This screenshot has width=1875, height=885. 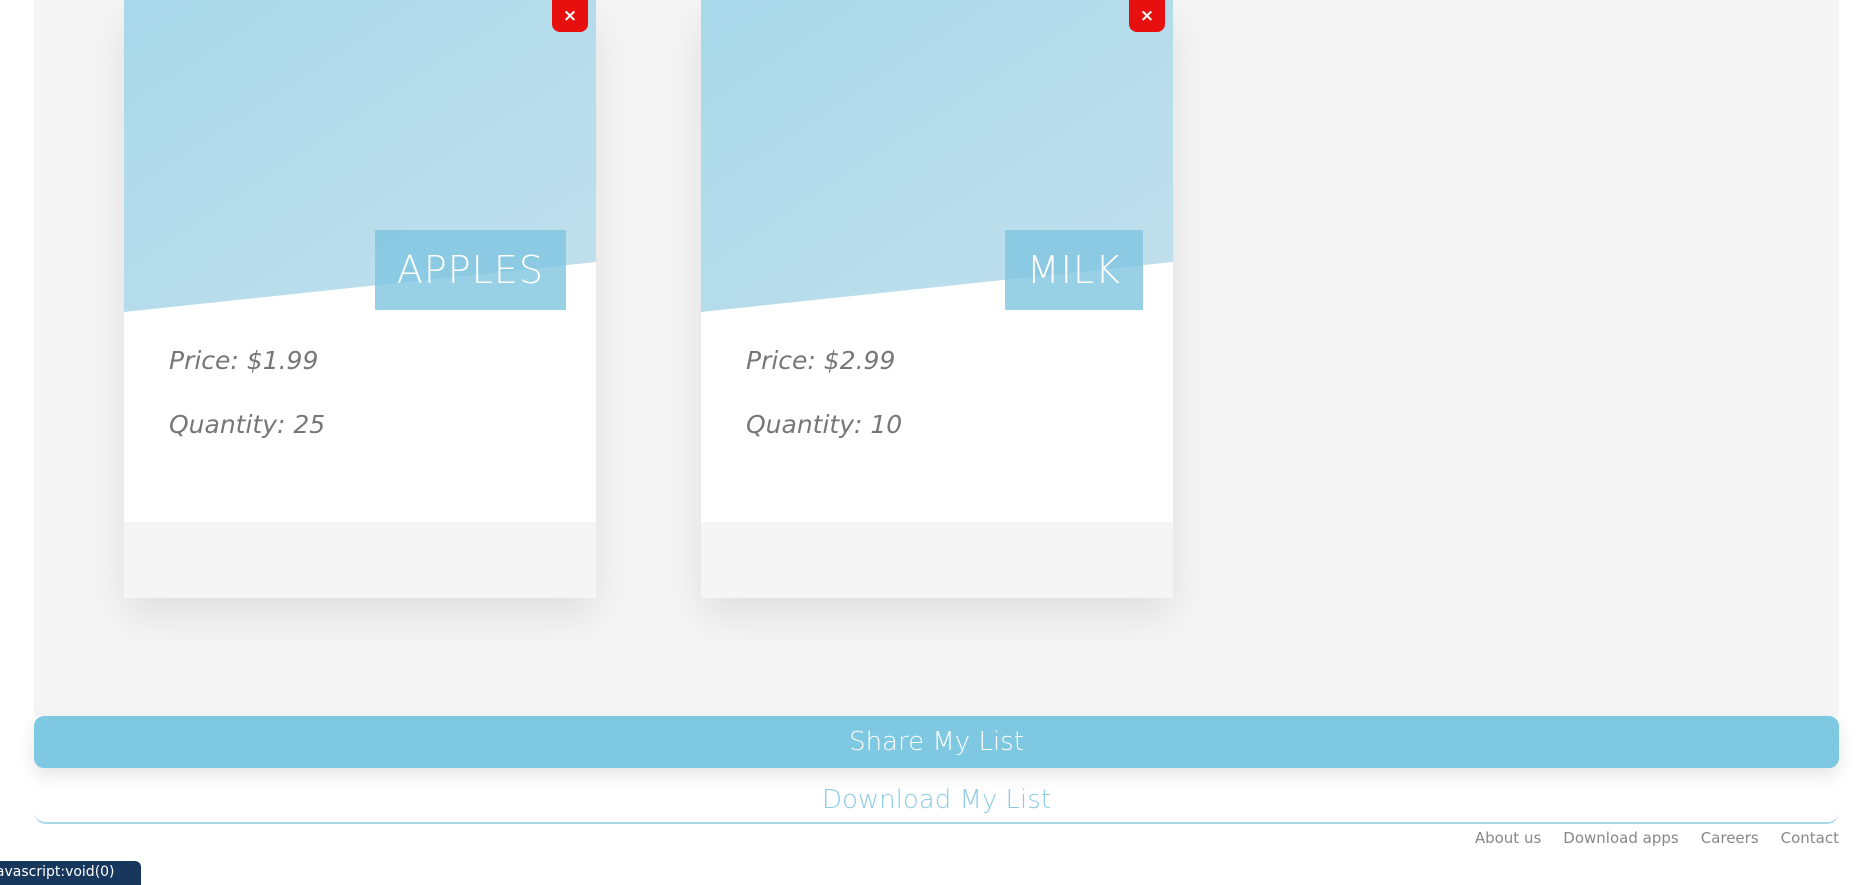 I want to click on link-preview-tooltip: javascript:void(0), so click(x=70, y=873).